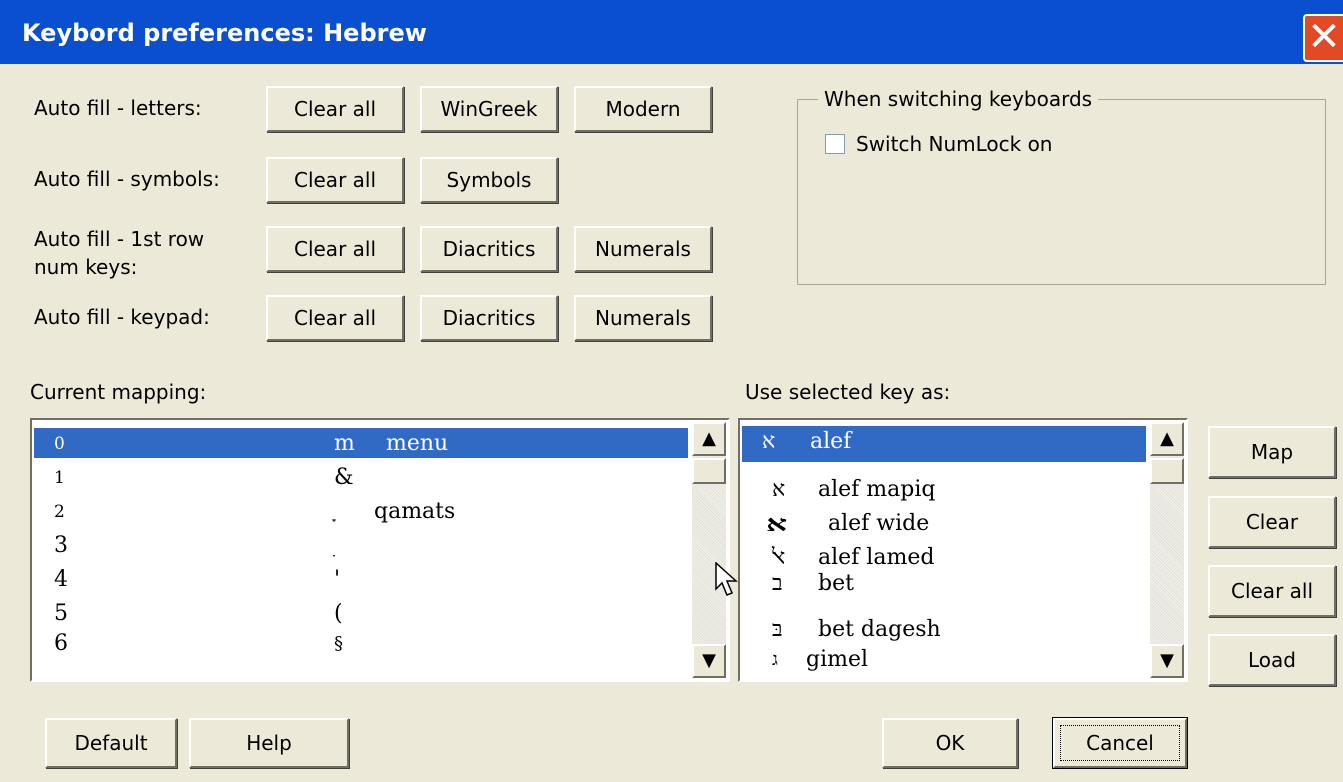 This screenshot has height=782, width=1343. Describe the element at coordinates (950, 743) in the screenshot. I see `ok-button: OK` at that location.